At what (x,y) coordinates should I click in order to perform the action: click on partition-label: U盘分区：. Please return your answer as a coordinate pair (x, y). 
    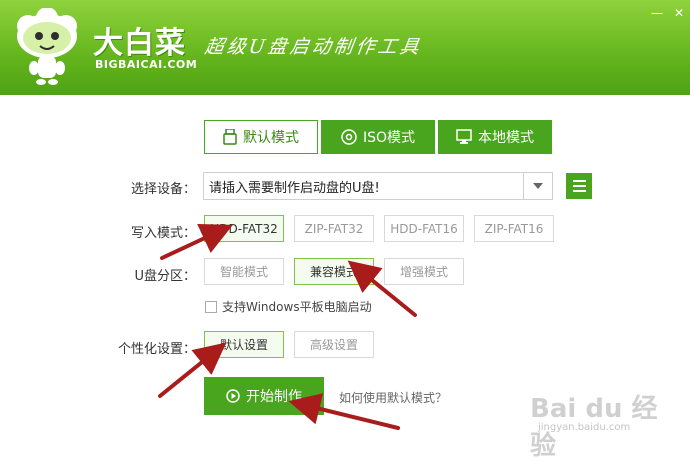
    Looking at the image, I should click on (165, 276).